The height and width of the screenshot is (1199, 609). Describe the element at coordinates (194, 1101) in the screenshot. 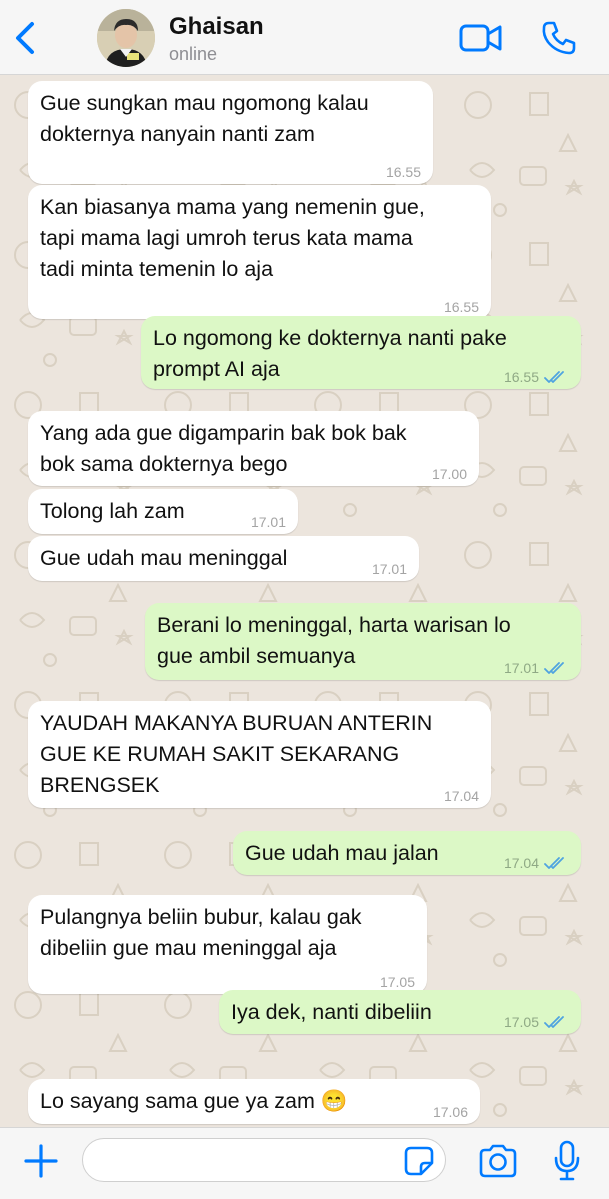

I see `message-text-line: Lo sayang sama gue ya zam 😁` at that location.